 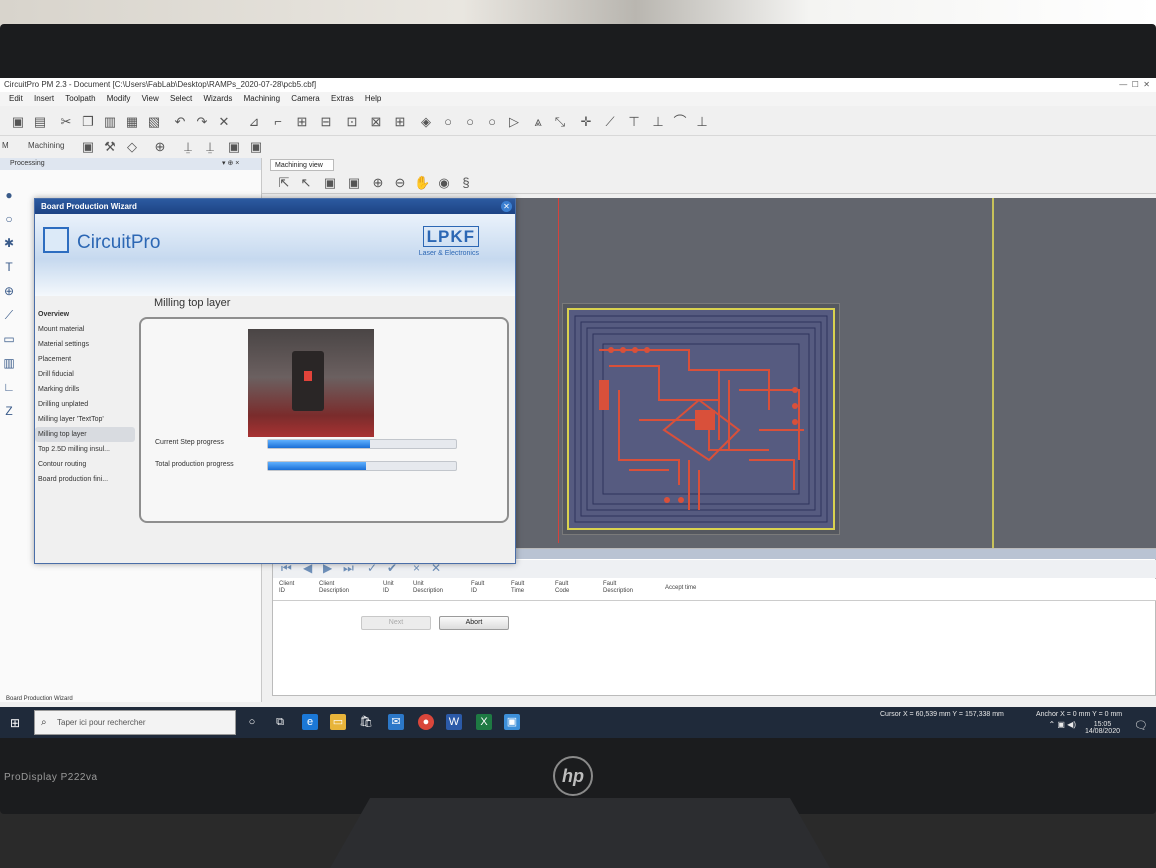 I want to click on cortana-icon: ○, so click(x=252, y=722).